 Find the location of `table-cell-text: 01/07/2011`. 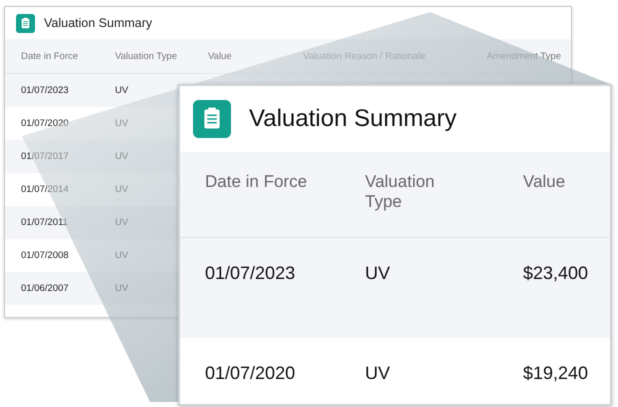

table-cell-text: 01/07/2011 is located at coordinates (45, 222).